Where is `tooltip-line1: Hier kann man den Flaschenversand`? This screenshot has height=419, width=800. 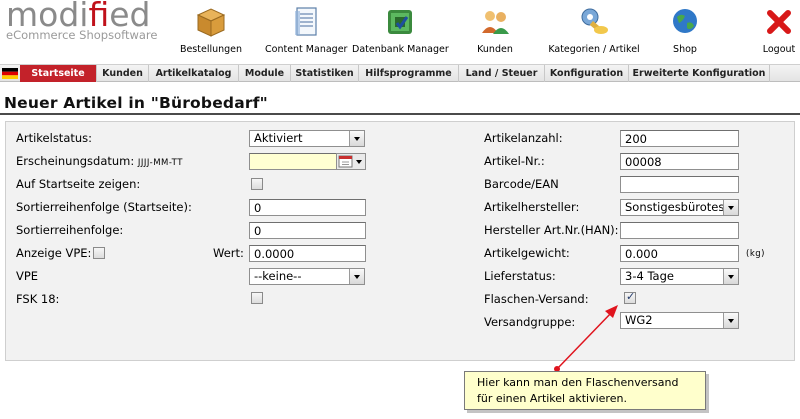 tooltip-line1: Hier kann man den Flaschenversand is located at coordinates (578, 382).